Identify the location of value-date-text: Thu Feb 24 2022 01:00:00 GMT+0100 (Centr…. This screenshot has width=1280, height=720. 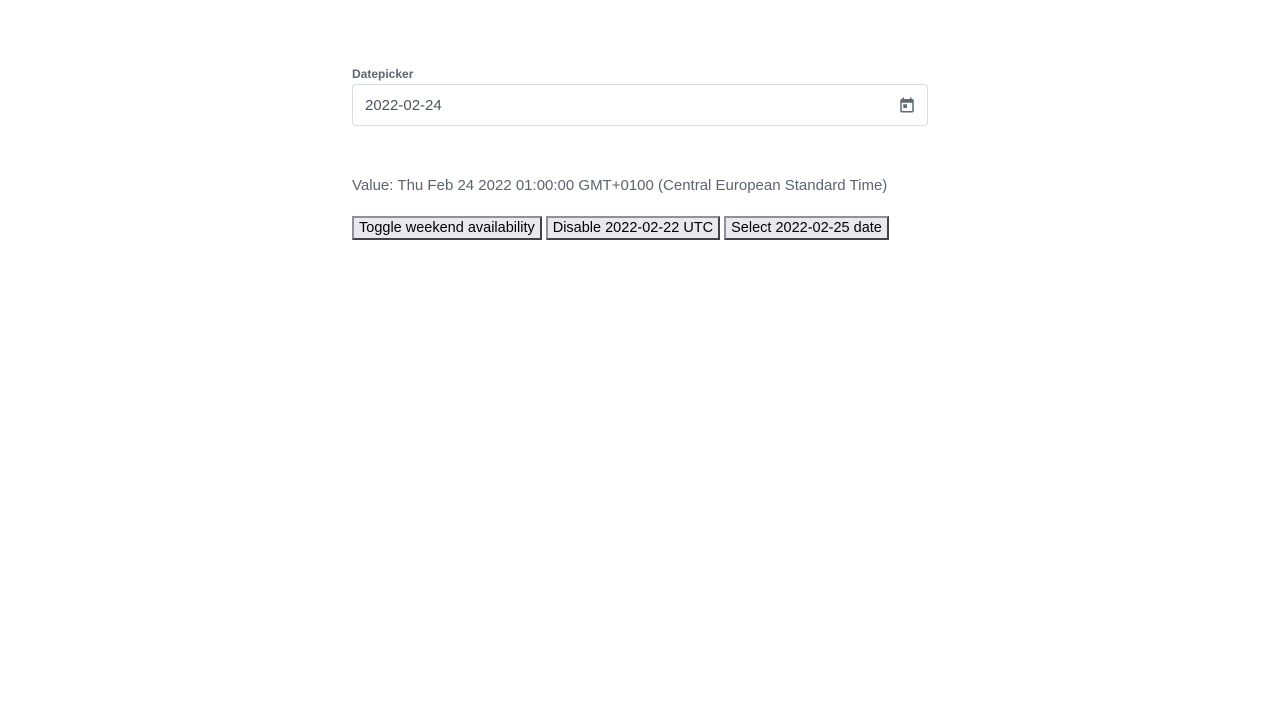
(642, 185).